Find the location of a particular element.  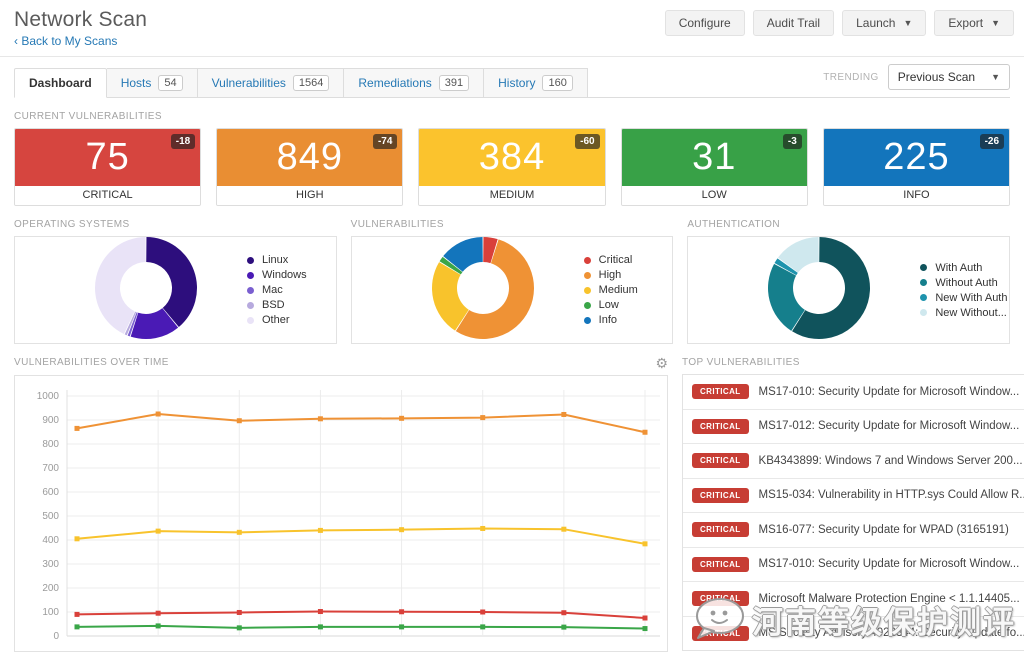

svg-text: 1000 is located at coordinates (48, 396).